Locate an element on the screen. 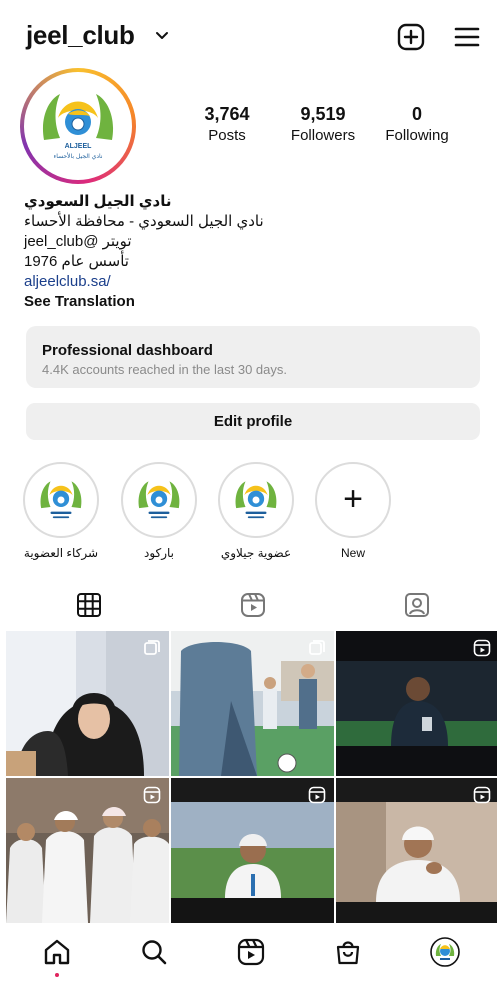 The image size is (497, 994). highlight-barcode: باركود is located at coordinates (159, 511).